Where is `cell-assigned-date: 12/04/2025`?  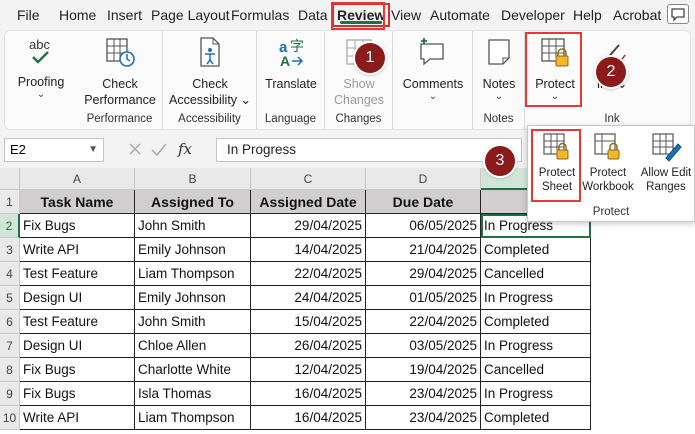 cell-assigned-date: 12/04/2025 is located at coordinates (308, 370).